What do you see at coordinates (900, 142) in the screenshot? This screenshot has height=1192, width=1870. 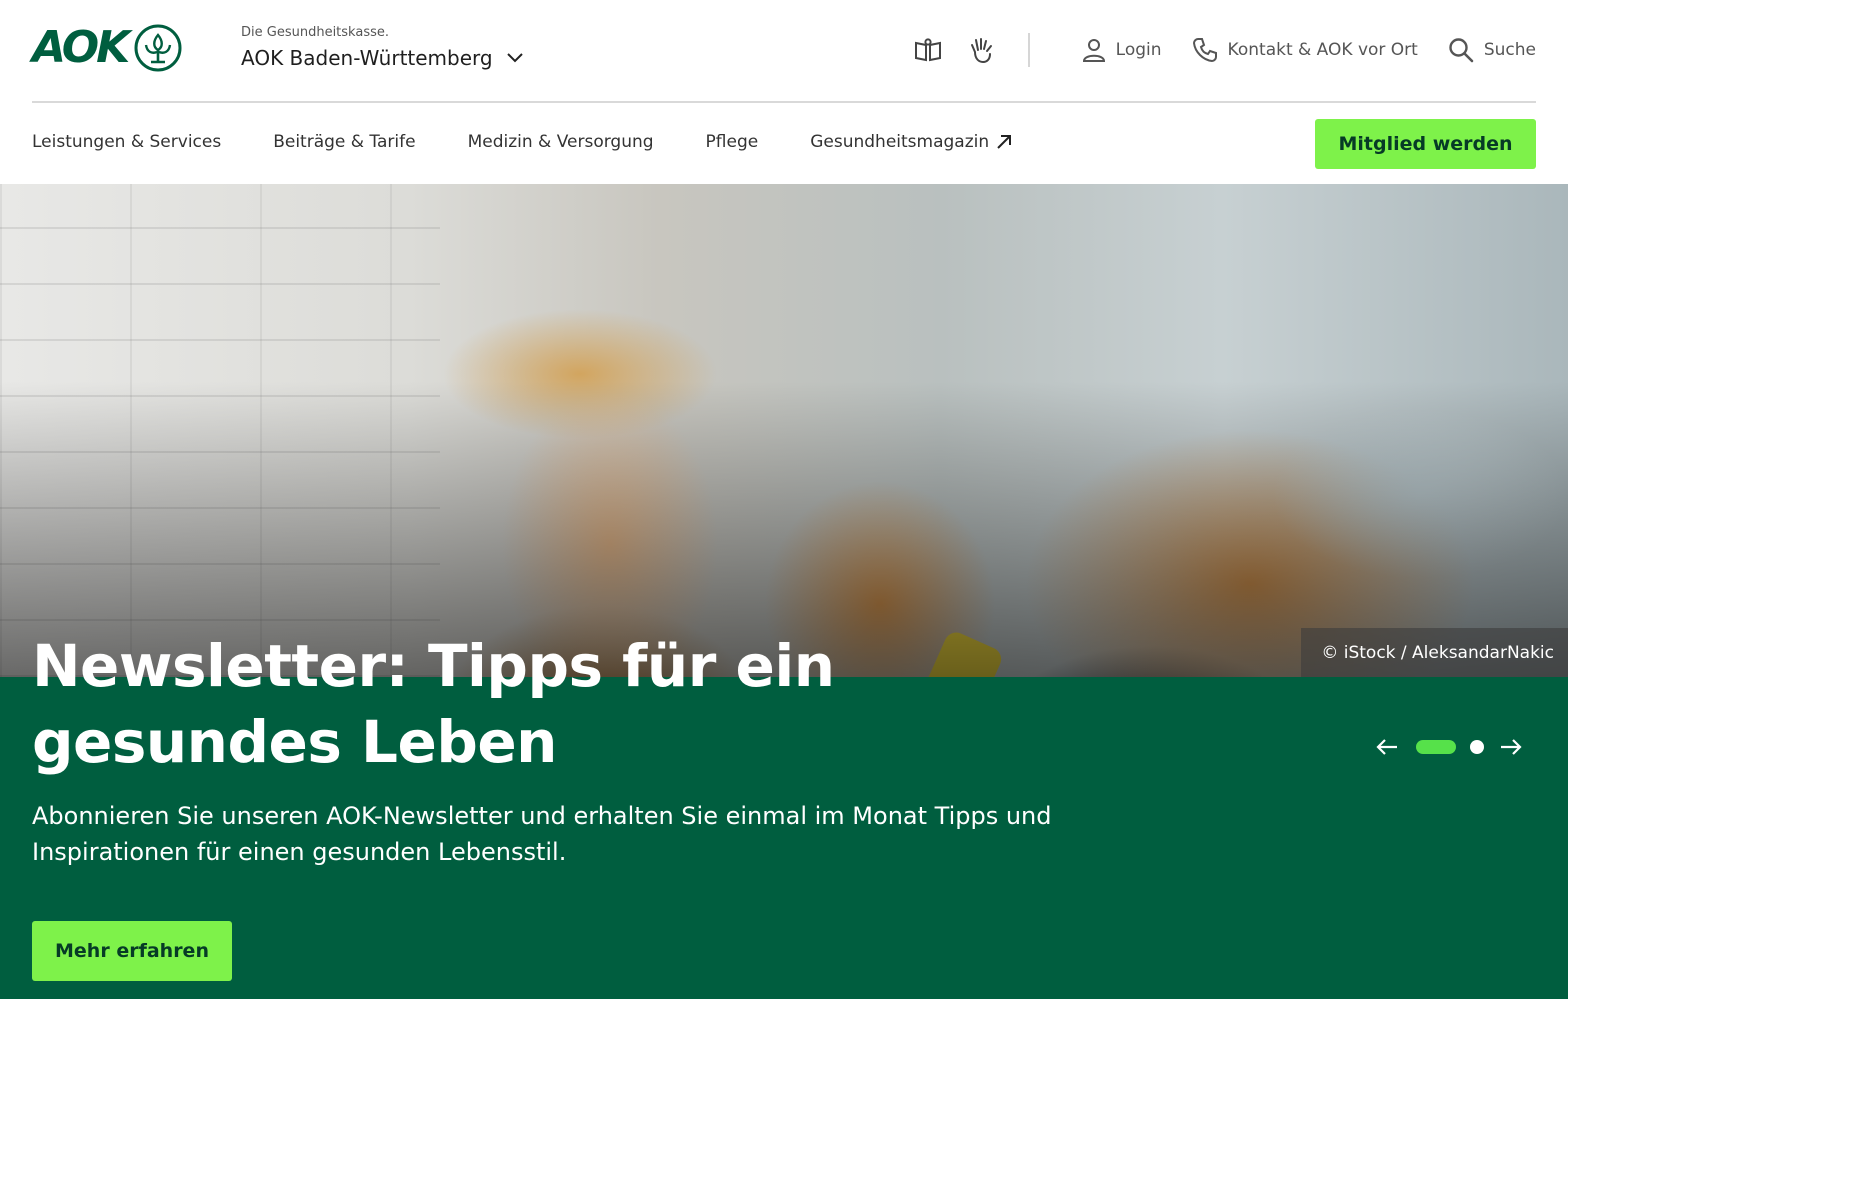 I see `nav-item-label: Gesundheitsmagazin` at bounding box center [900, 142].